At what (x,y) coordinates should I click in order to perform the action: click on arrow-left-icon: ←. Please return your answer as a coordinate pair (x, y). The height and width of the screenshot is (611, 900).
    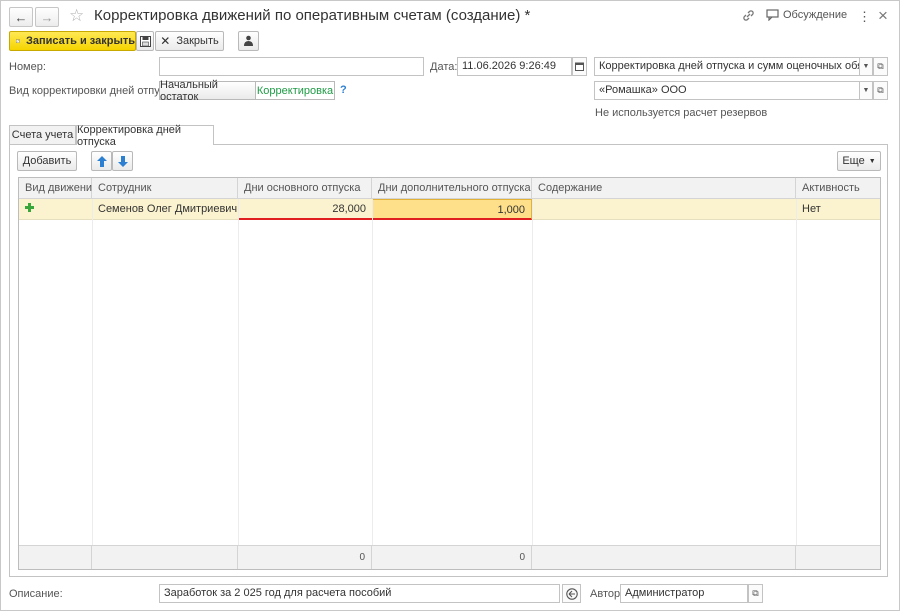
    Looking at the image, I should click on (21, 17).